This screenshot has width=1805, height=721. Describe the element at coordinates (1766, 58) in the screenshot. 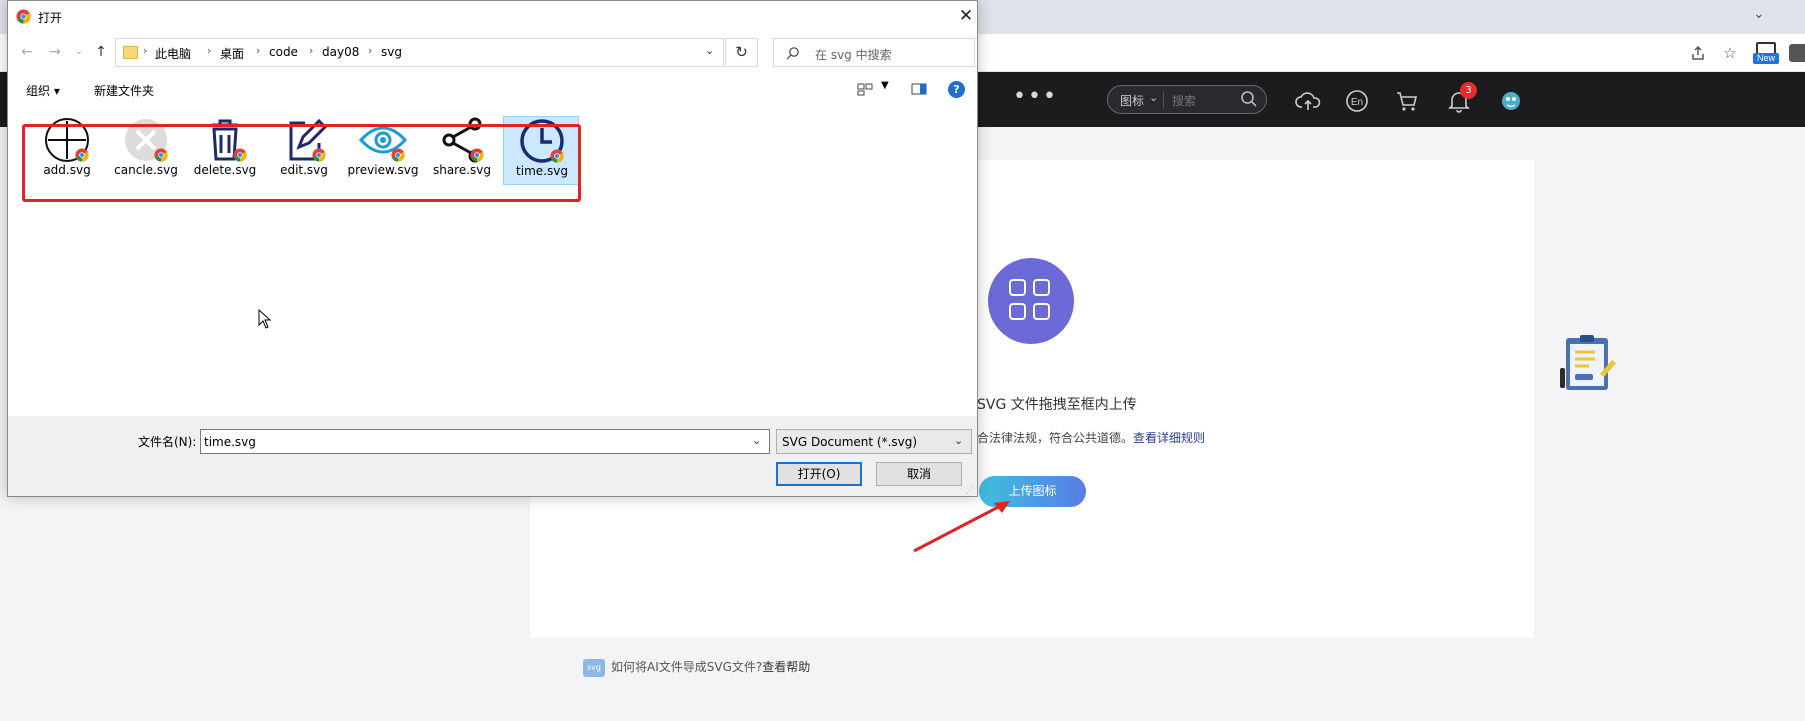

I see `new-badge-label: New` at that location.